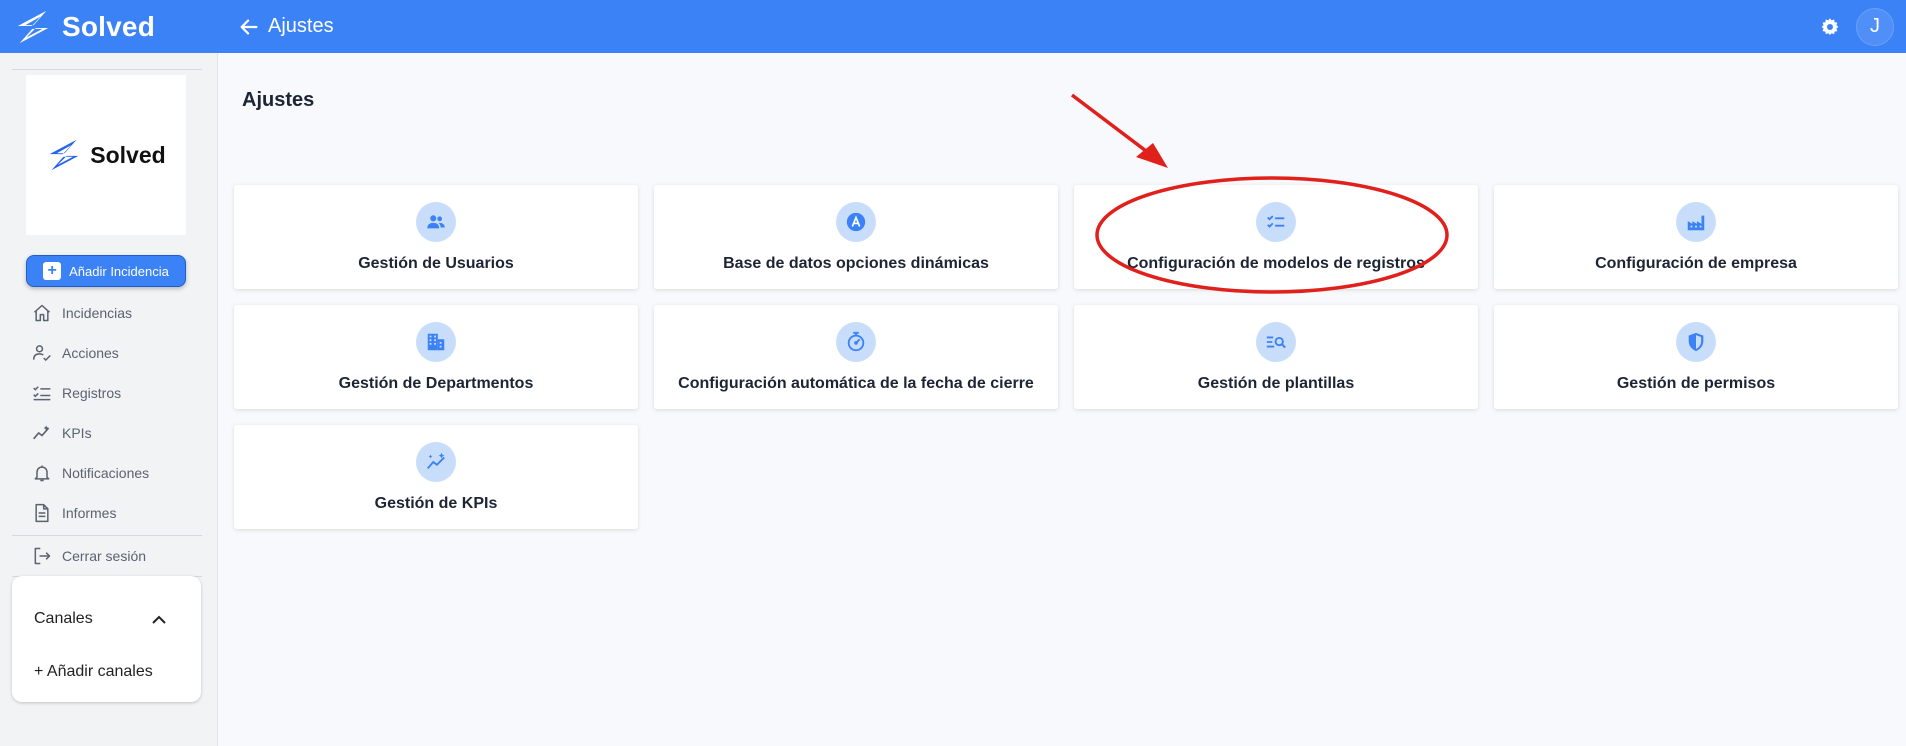 This screenshot has height=746, width=1906. I want to click on logout-label: Cerrar sesión, so click(104, 556).